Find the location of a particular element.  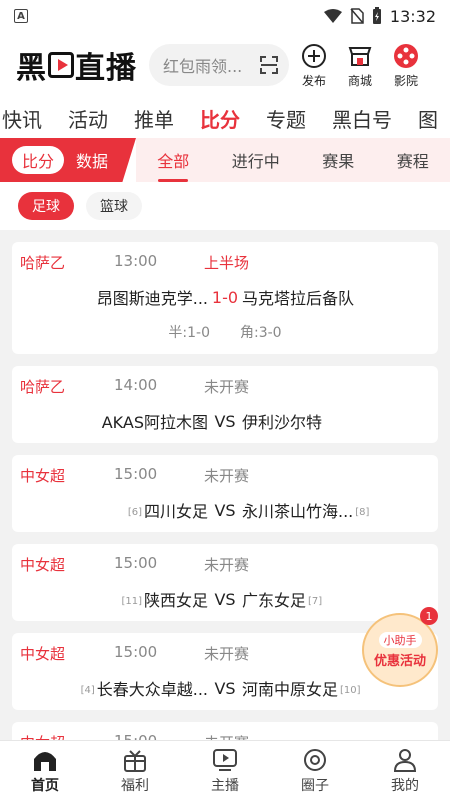

match-teams: 昂图斯迪克学... 1-0 马克塔拉后备队 is located at coordinates (225, 297).